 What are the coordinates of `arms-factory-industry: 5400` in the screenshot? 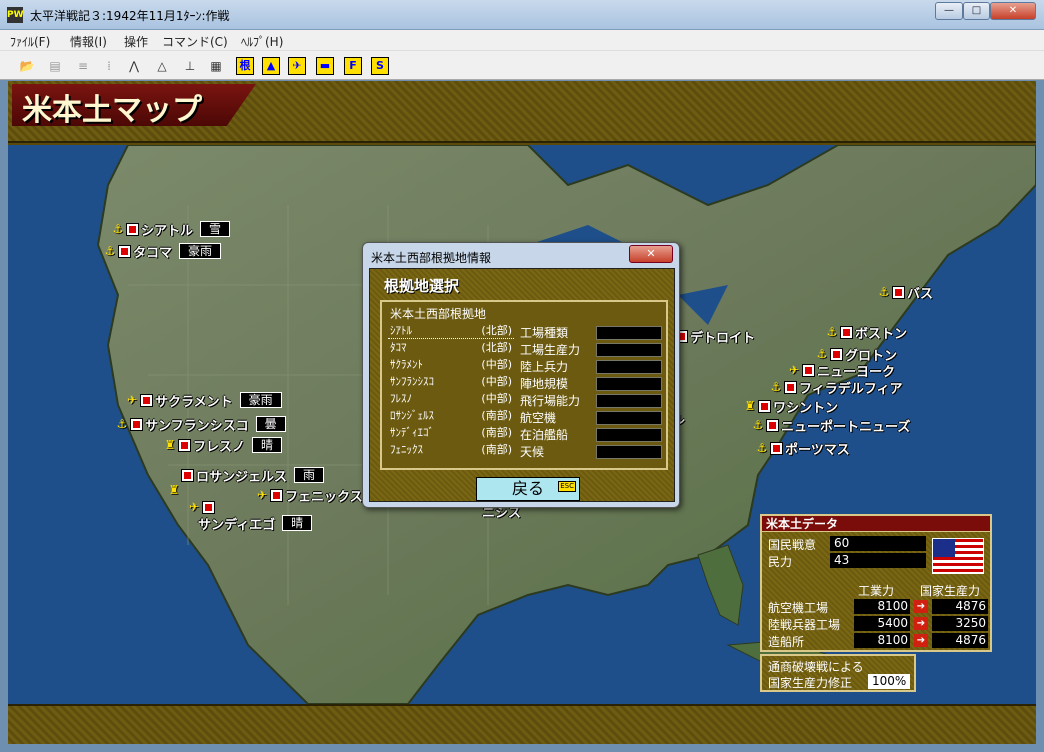 It's located at (882, 623).